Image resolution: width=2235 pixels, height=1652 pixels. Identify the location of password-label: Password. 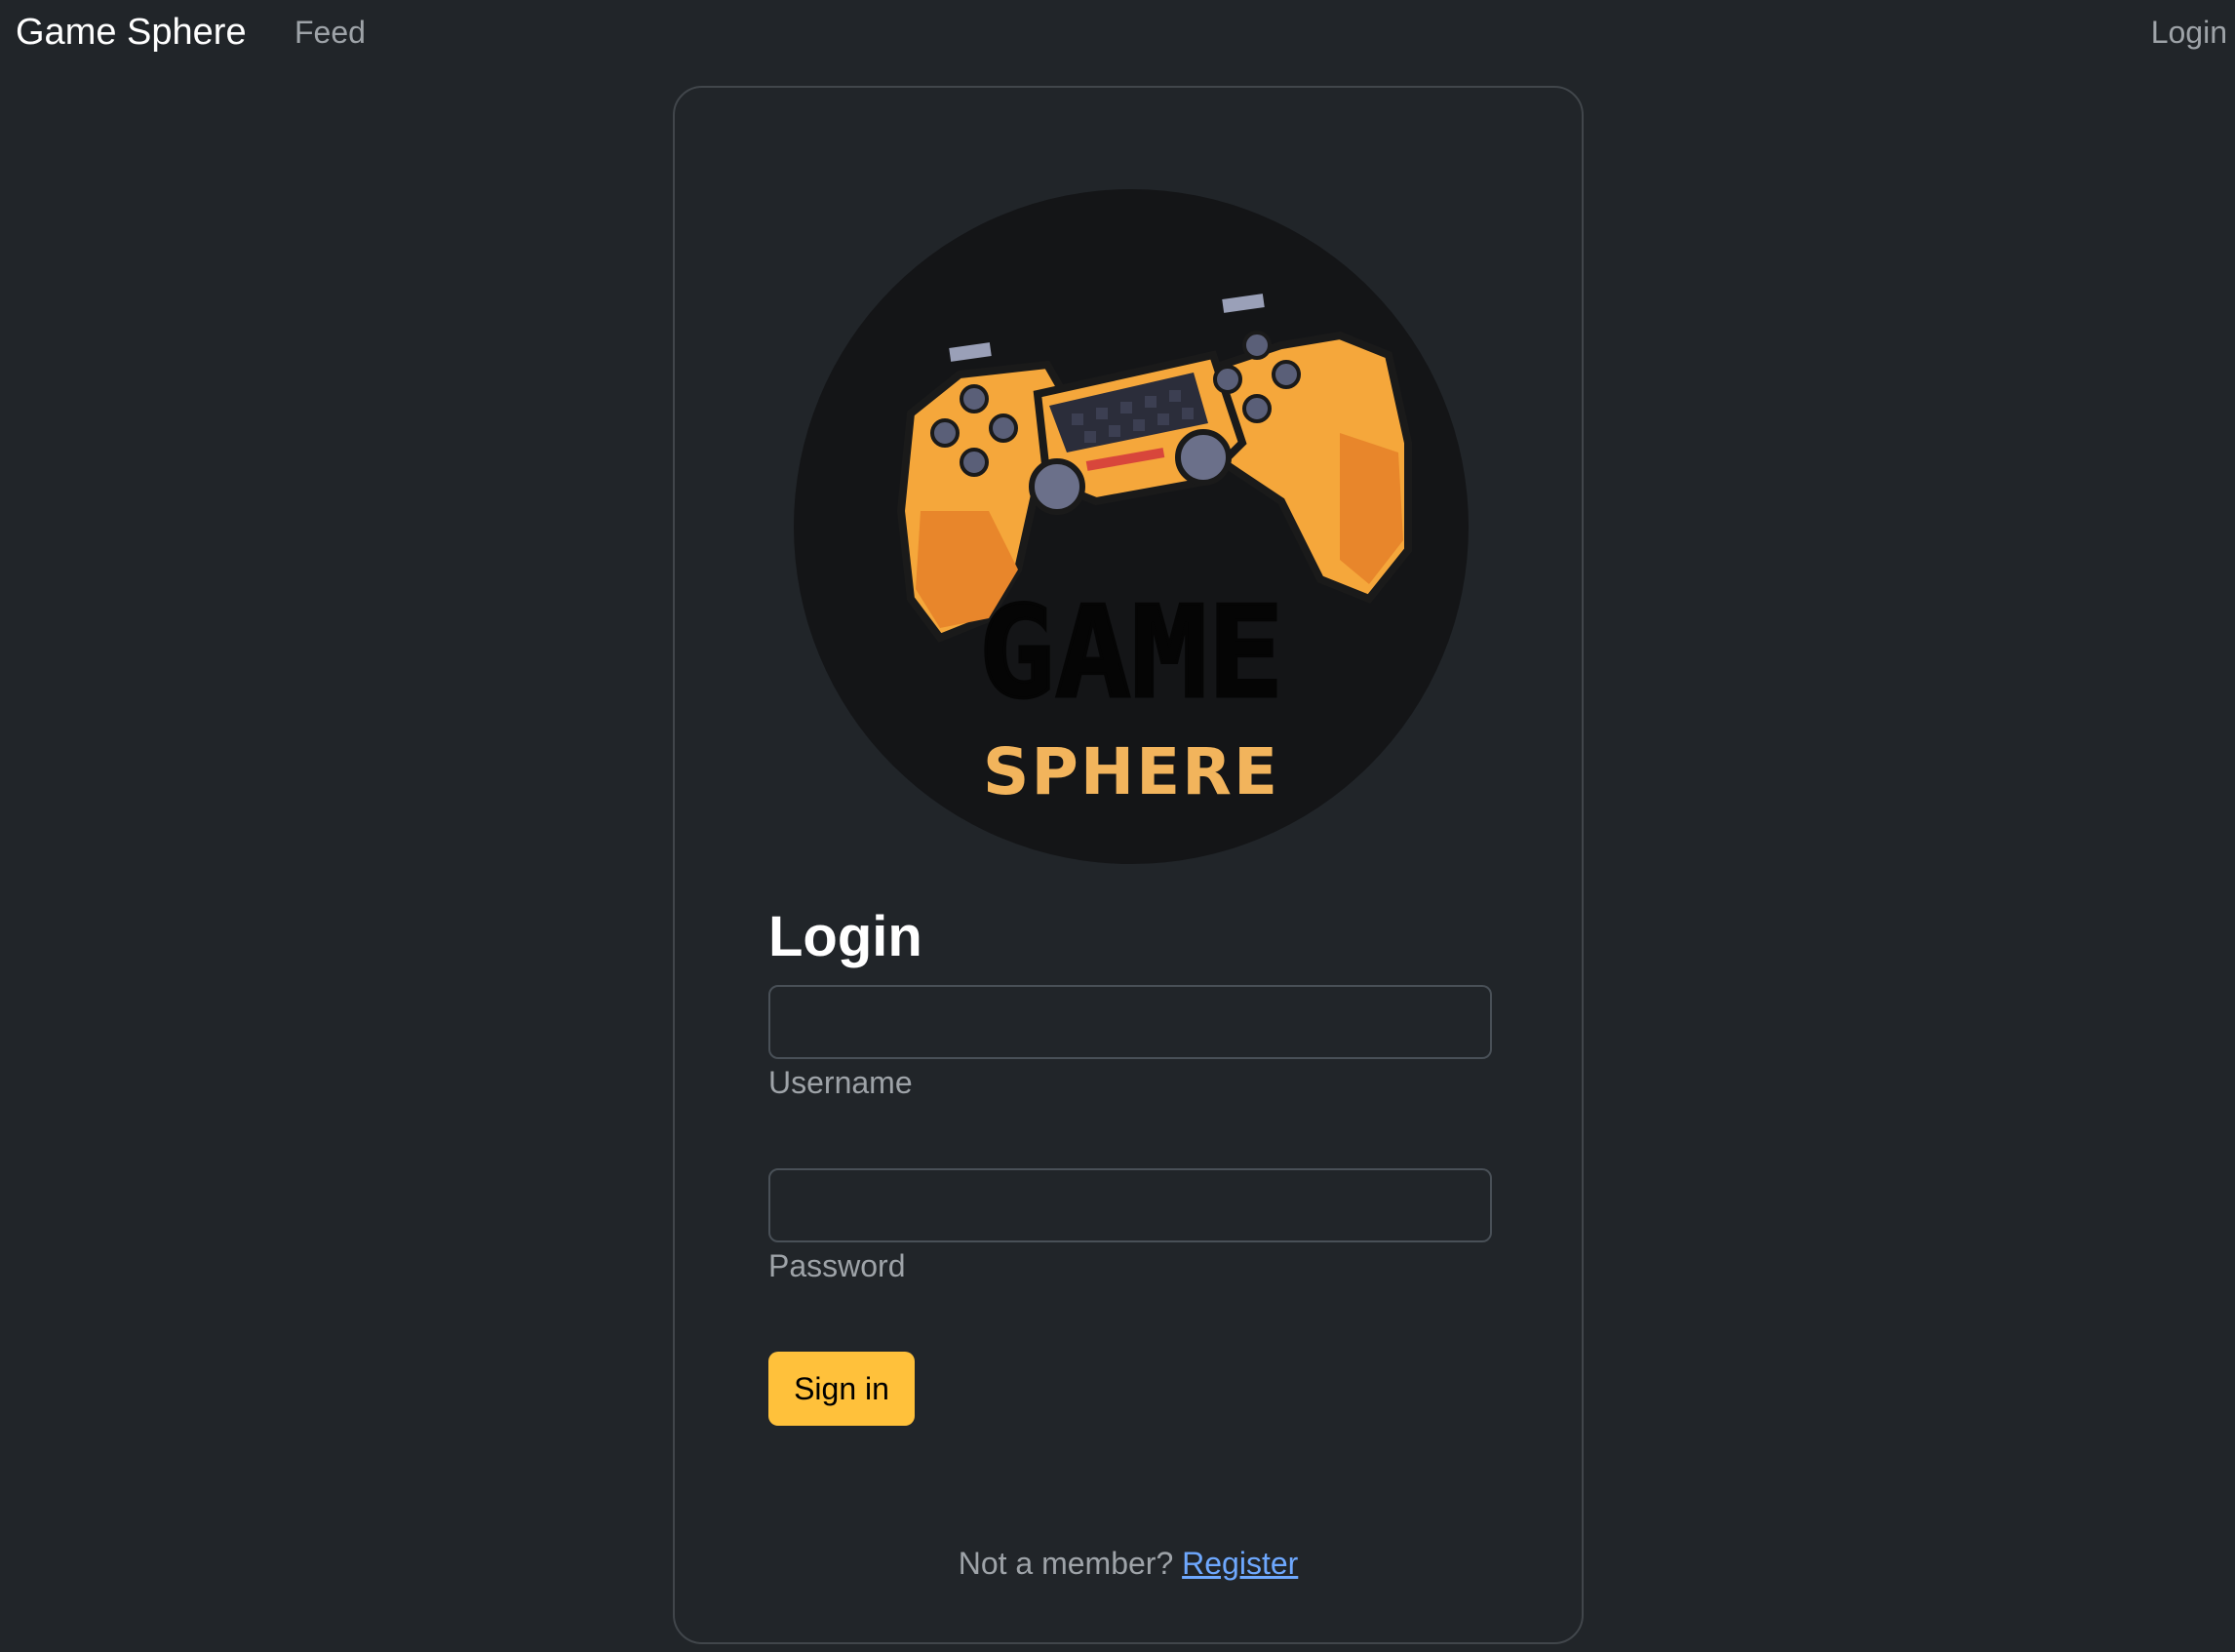
(837, 1265).